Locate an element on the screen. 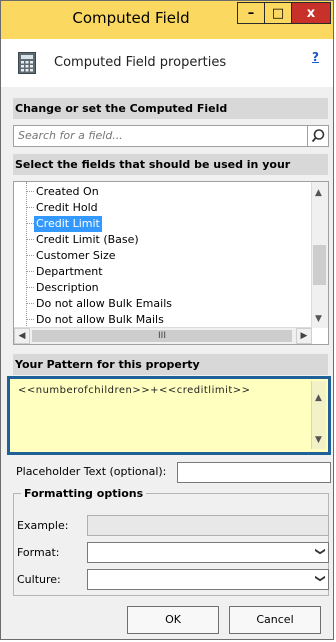 The width and height of the screenshot is (336, 642). list-item: Credit Limit (Base) is located at coordinates (87, 240).